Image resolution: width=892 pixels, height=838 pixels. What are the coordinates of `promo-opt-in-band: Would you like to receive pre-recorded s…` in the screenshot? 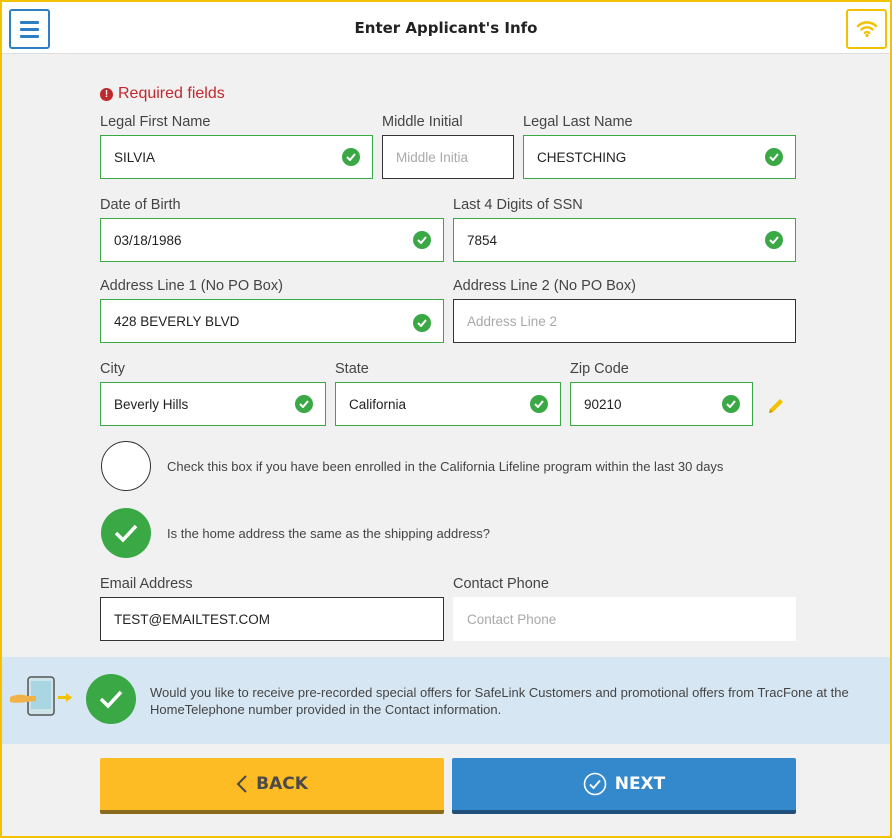 It's located at (446, 700).